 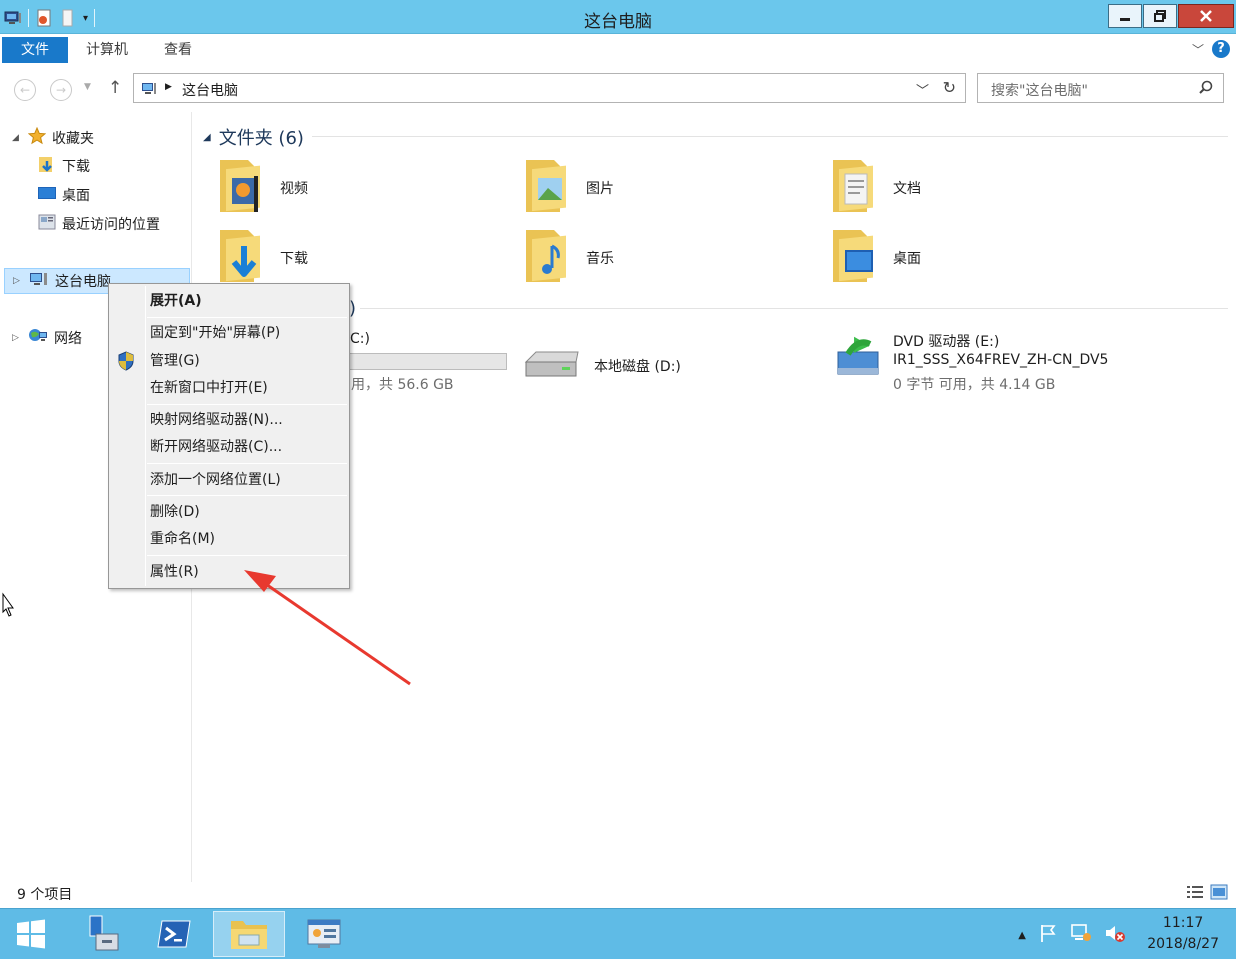 I want to click on forward-button: →, so click(x=61, y=90).